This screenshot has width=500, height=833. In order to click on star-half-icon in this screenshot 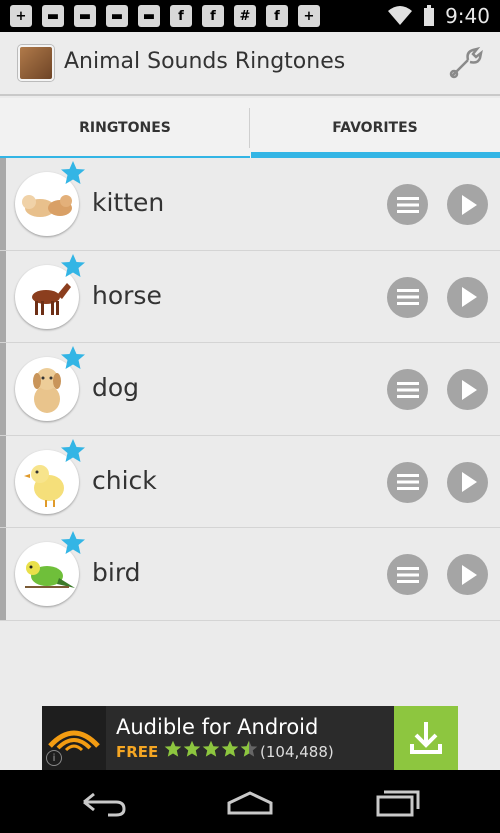, I will do `click(249, 748)`.